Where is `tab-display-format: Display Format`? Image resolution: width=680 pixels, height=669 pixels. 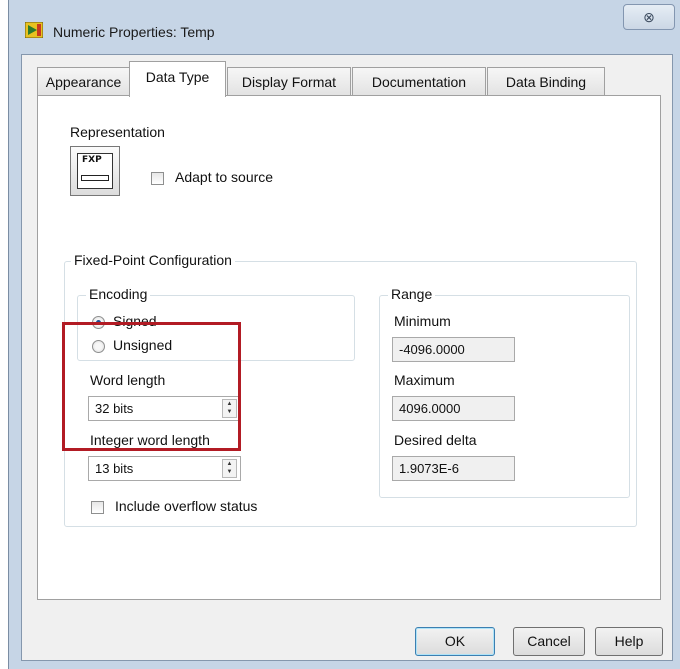
tab-display-format: Display Format is located at coordinates (289, 81).